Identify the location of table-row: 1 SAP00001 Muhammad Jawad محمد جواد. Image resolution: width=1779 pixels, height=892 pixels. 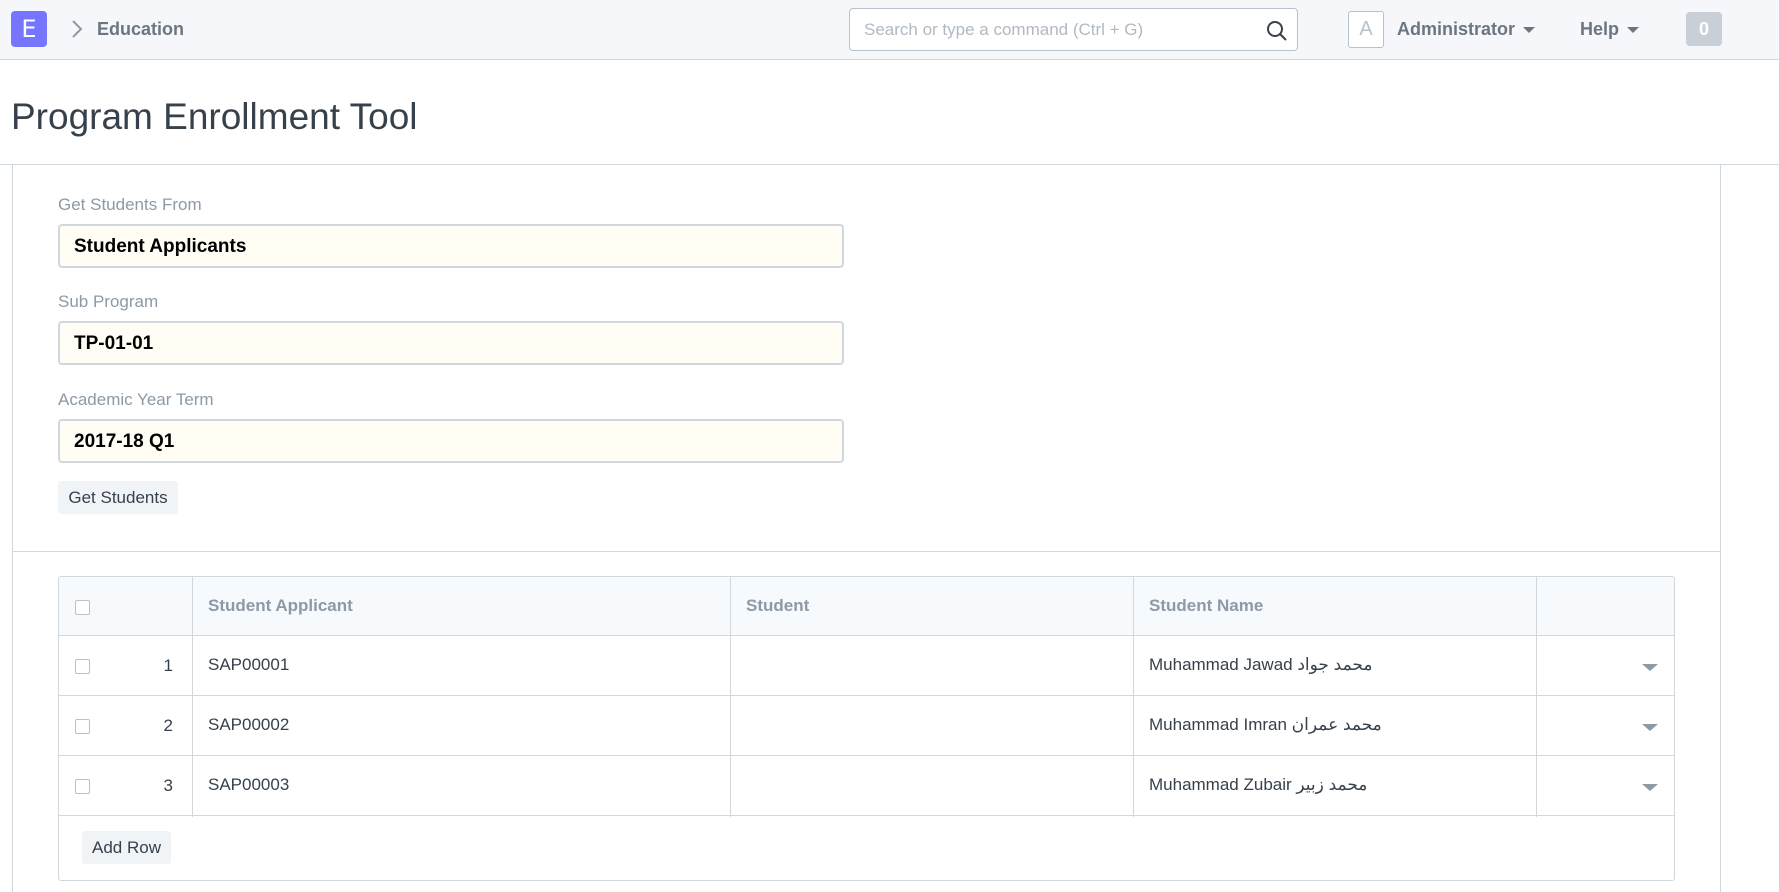
(866, 666).